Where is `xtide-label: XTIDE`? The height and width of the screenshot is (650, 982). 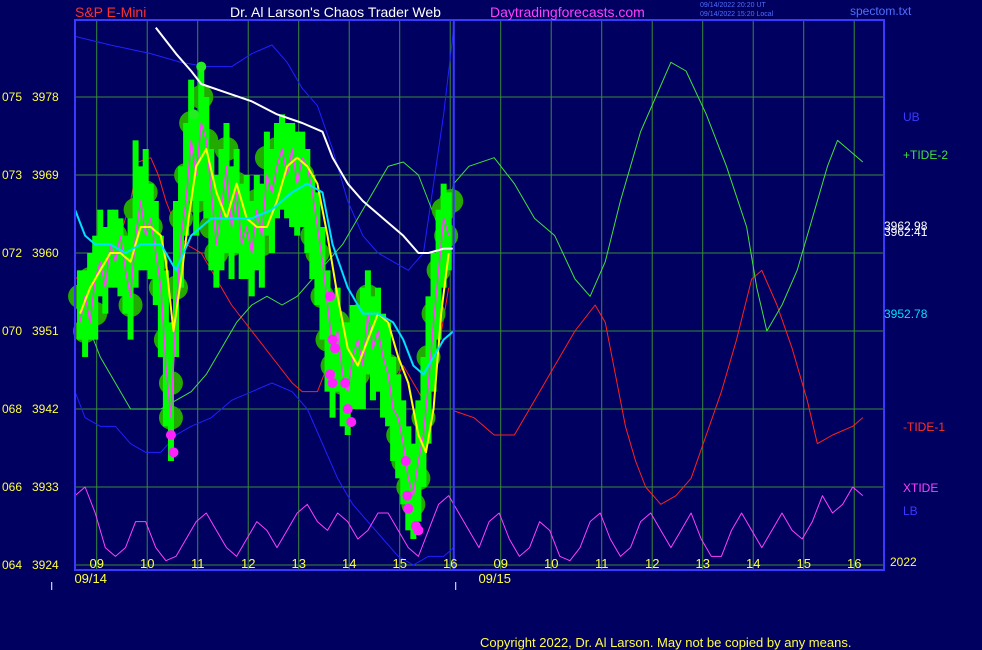 xtide-label: XTIDE is located at coordinates (921, 488).